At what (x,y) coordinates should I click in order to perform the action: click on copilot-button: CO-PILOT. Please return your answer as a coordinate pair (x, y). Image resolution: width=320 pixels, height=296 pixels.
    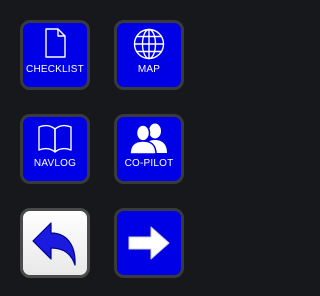
    Looking at the image, I should click on (149, 149).